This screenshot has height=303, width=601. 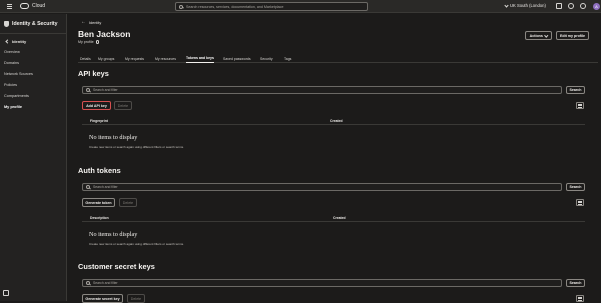 What do you see at coordinates (35, 62) in the screenshot?
I see `sidebar-item-domains: Domains` at bounding box center [35, 62].